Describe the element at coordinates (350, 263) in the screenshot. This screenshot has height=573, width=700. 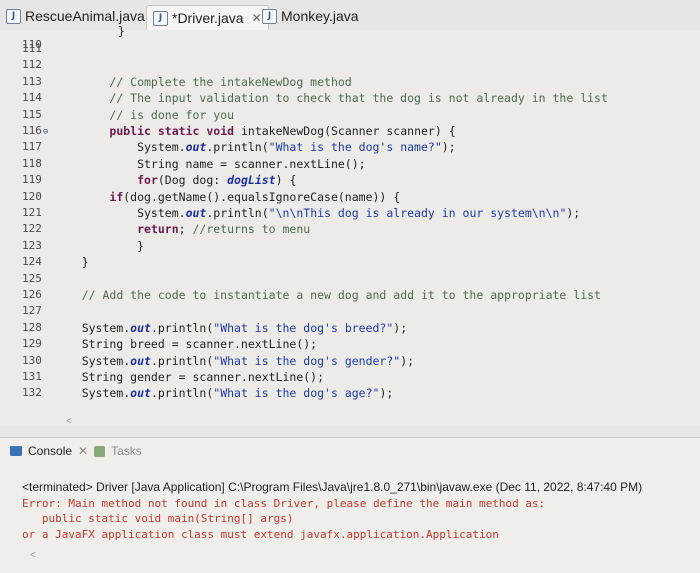
I see `code-line: 124 }` at that location.